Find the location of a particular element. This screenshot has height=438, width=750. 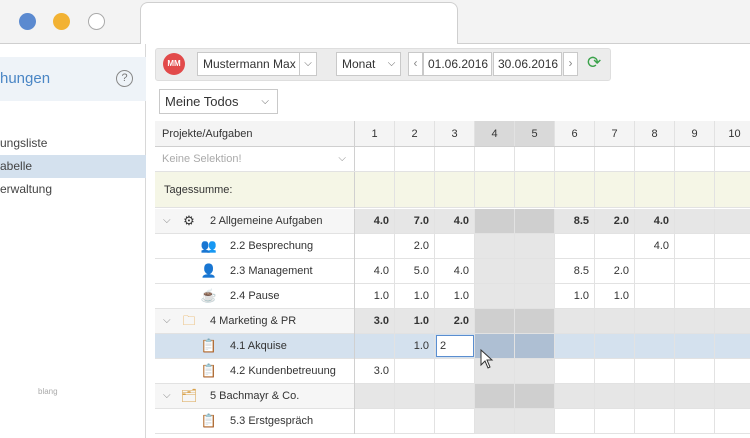

task-row: 📋 5.3 Erstgespräch is located at coordinates (452, 421).